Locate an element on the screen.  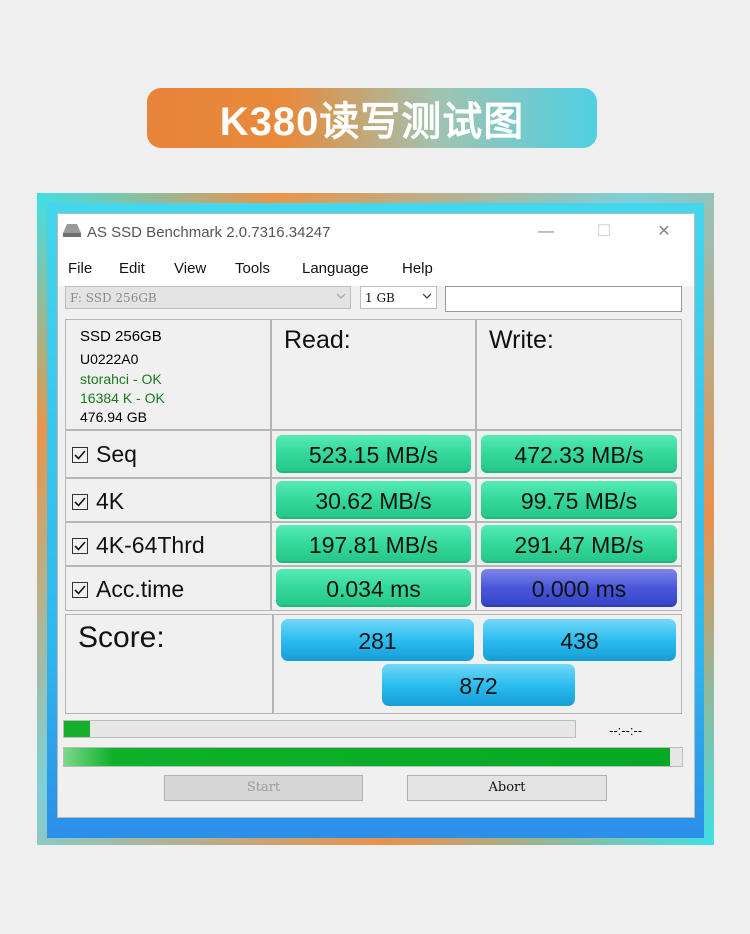
acc-time-write-cell: 0.000 ms is located at coordinates (579, 588).